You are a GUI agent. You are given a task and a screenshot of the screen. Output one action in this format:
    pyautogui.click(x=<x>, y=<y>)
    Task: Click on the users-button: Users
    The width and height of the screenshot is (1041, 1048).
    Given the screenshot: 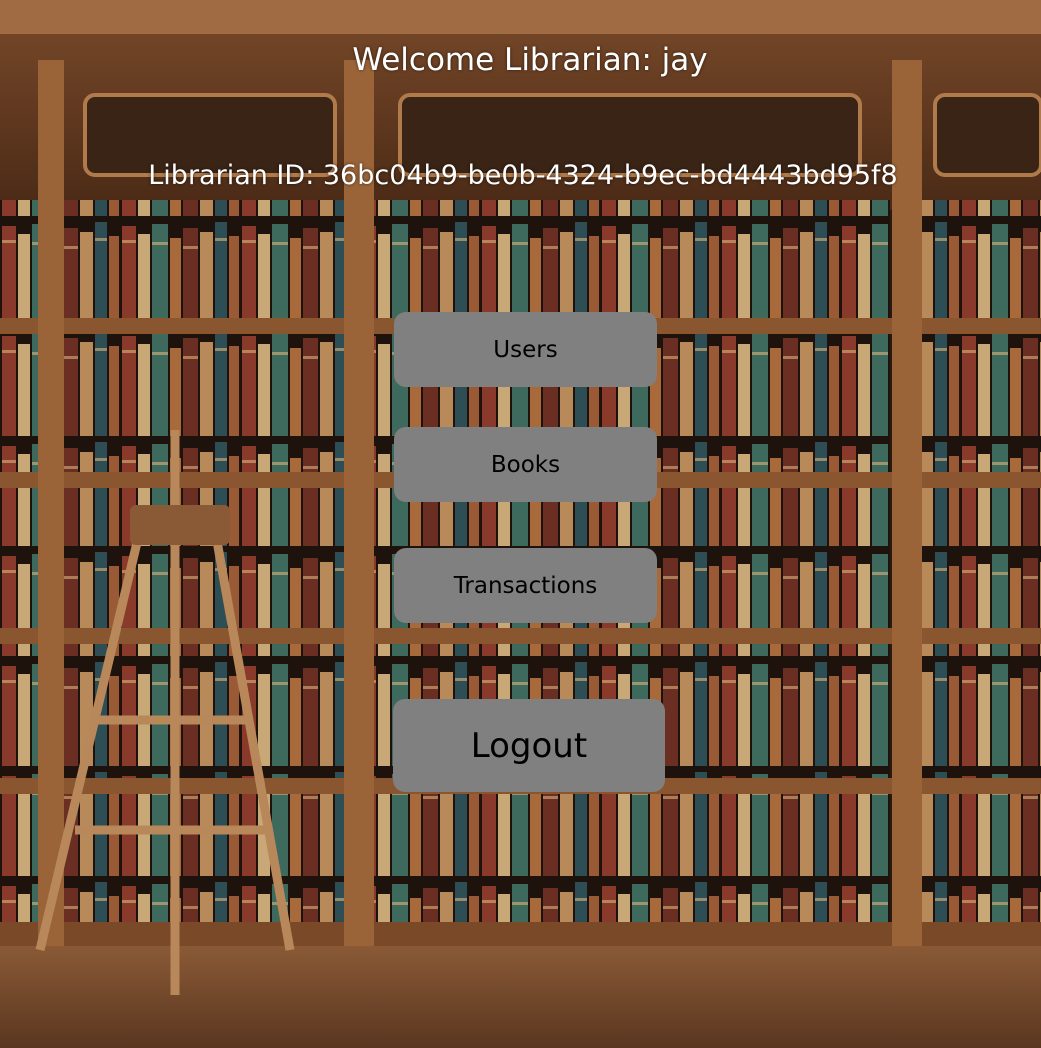 What is the action you would take?
    pyautogui.click(x=525, y=349)
    